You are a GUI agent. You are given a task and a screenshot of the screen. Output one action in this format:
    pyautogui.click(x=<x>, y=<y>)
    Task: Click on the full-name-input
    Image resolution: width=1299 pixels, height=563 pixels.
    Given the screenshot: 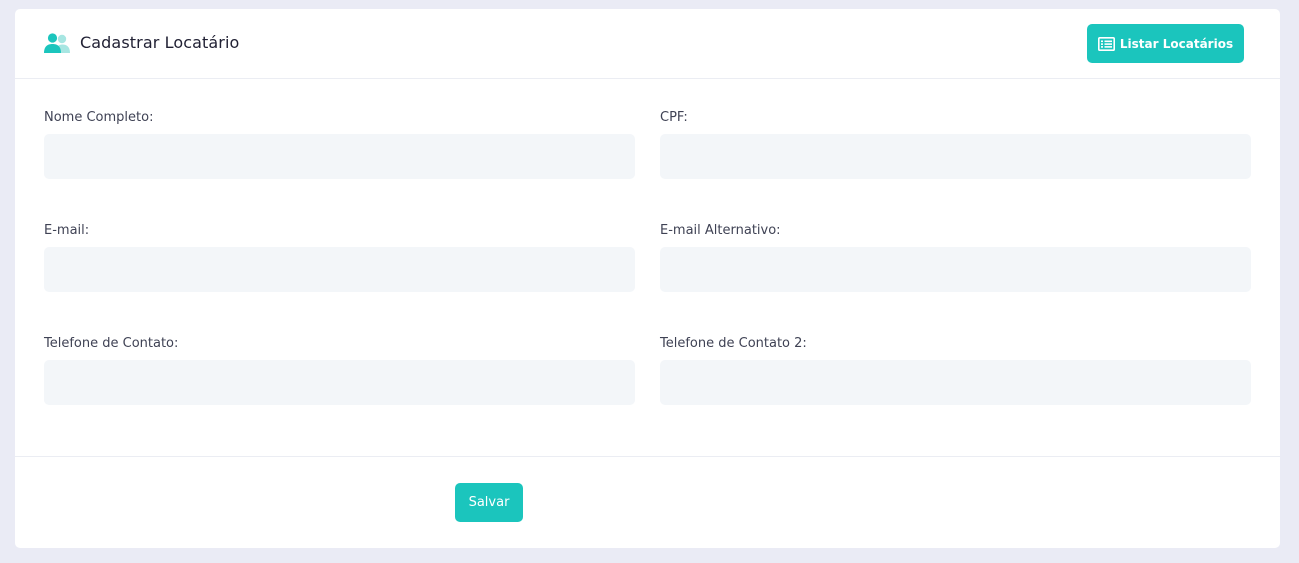 What is the action you would take?
    pyautogui.click(x=339, y=156)
    